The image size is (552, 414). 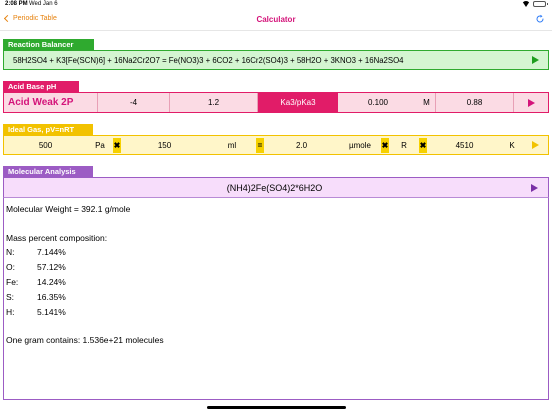 I want to click on element-percent: 16.35%, so click(x=51, y=297).